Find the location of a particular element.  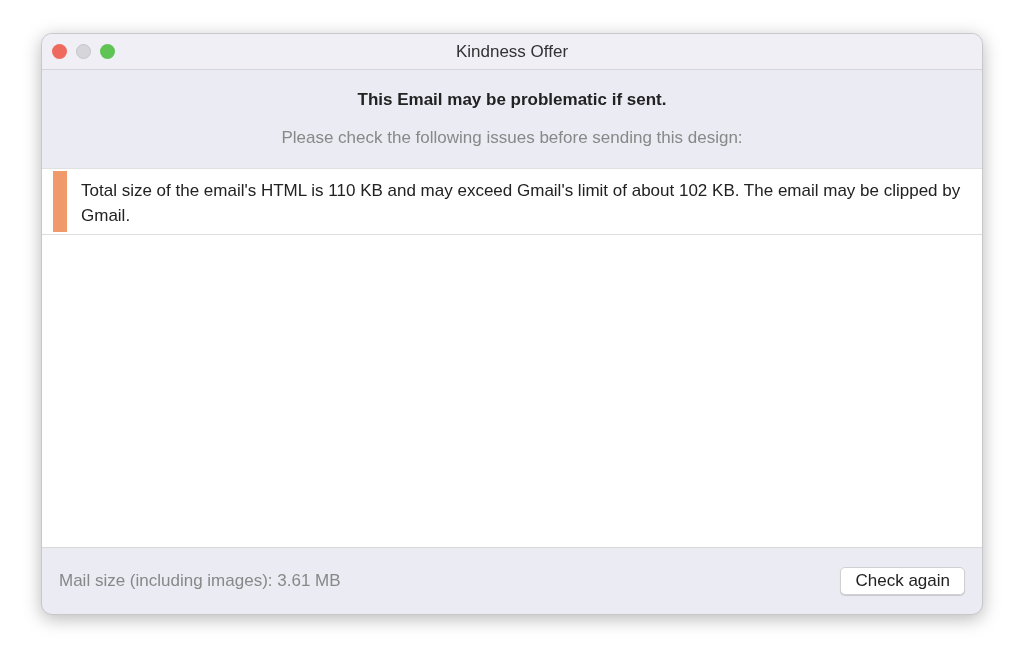

close-icon is located at coordinates (59, 51).